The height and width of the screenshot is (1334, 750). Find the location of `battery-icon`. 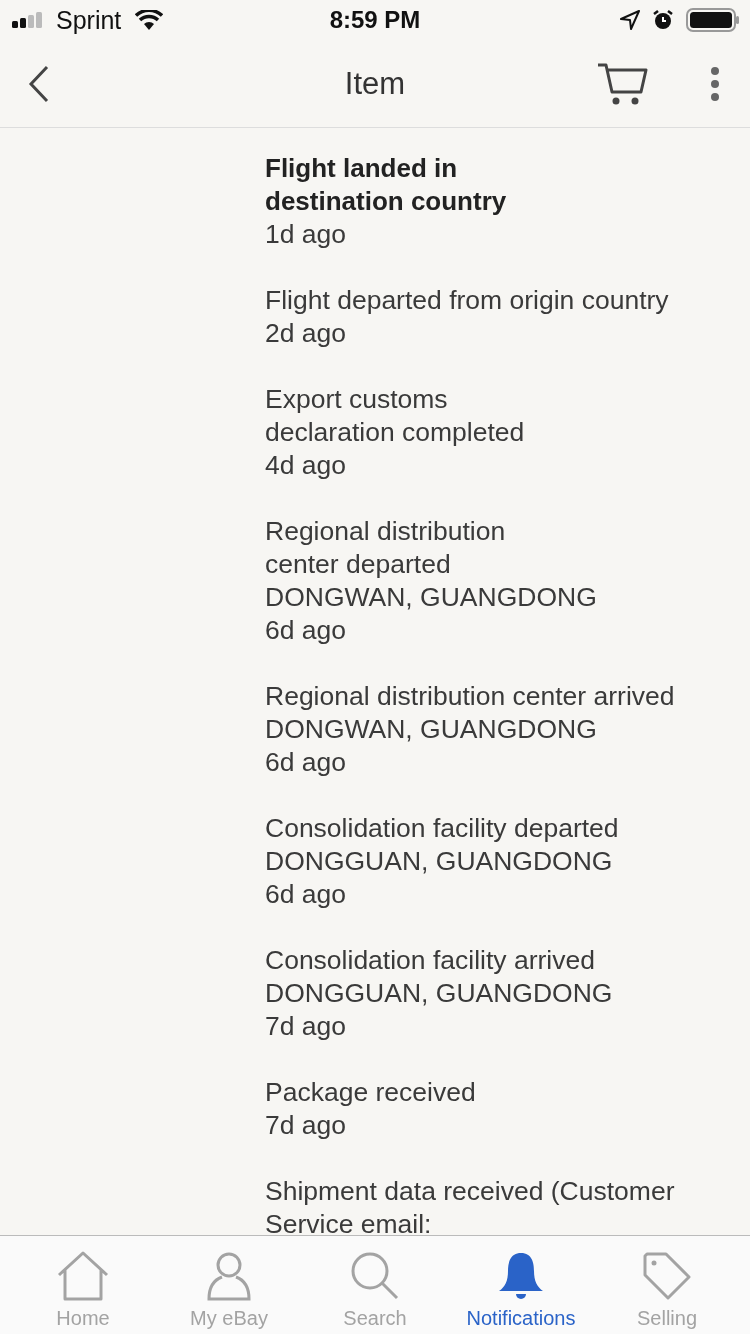

battery-icon is located at coordinates (713, 20).